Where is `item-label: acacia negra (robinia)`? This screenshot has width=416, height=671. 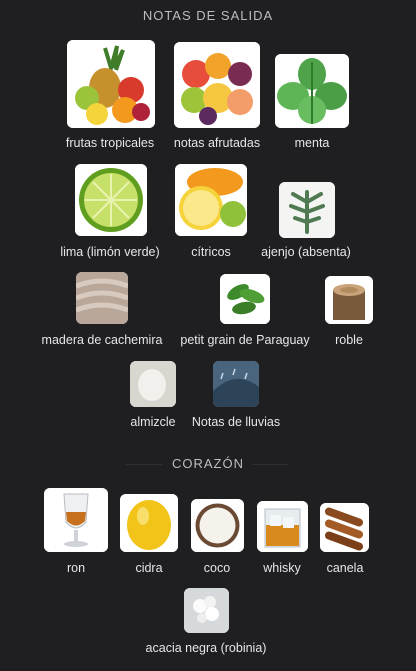
item-label: acacia negra (robinia) is located at coordinates (206, 648).